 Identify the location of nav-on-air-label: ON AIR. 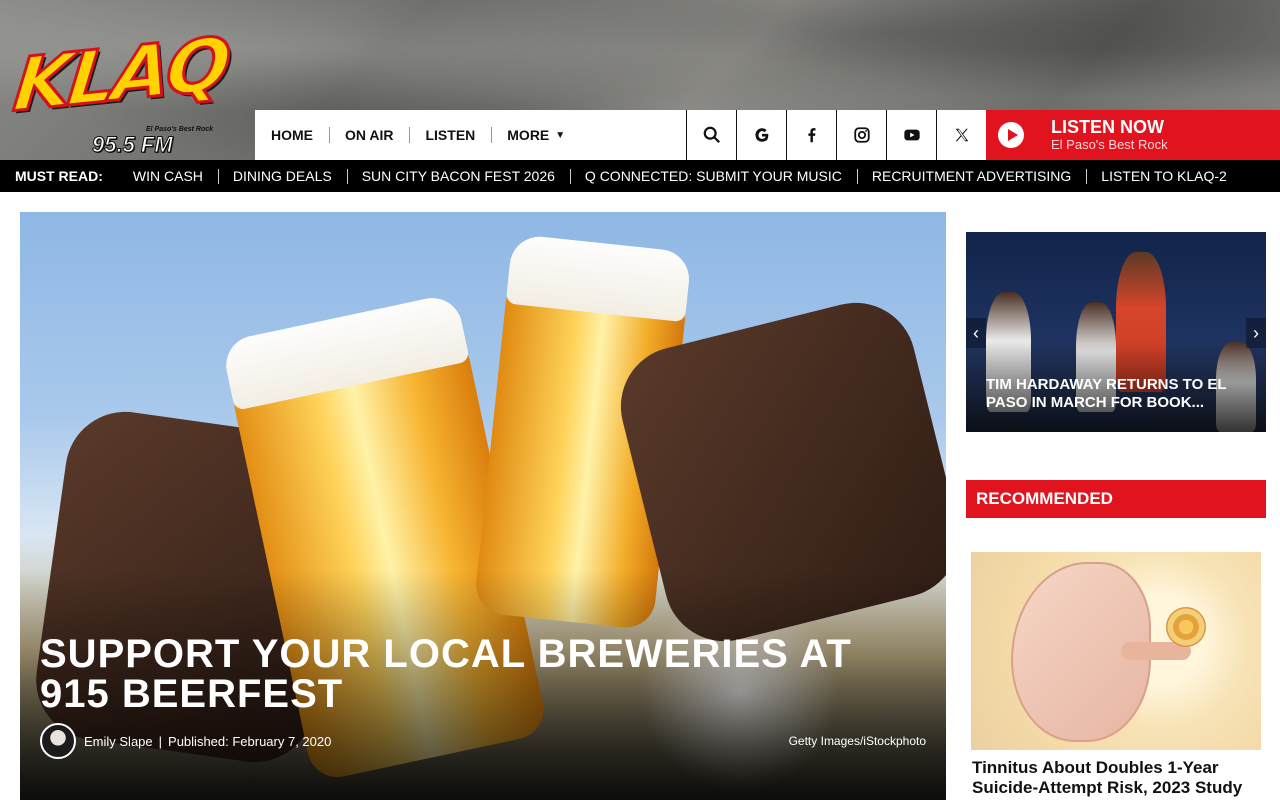
(369, 135).